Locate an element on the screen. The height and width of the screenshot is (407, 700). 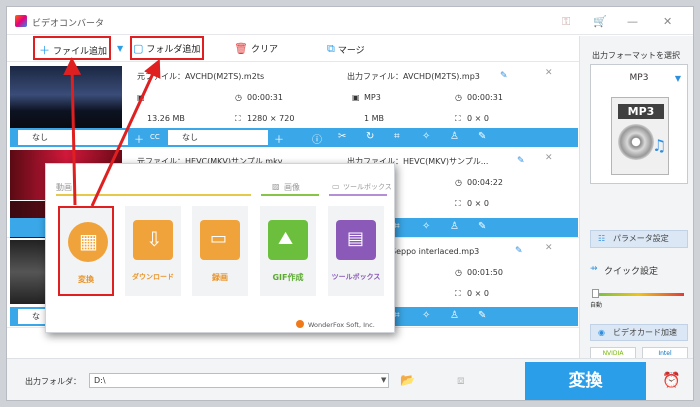
toolbox-tile-label: ツールボックス is located at coordinates (356, 277).